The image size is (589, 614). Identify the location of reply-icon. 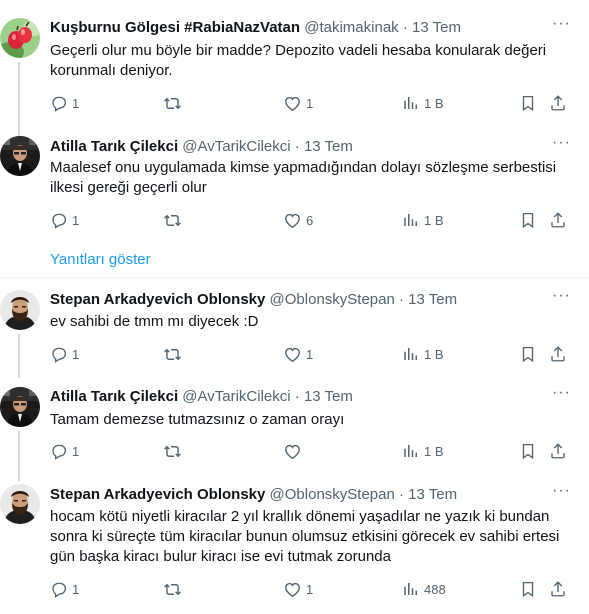
(59, 354).